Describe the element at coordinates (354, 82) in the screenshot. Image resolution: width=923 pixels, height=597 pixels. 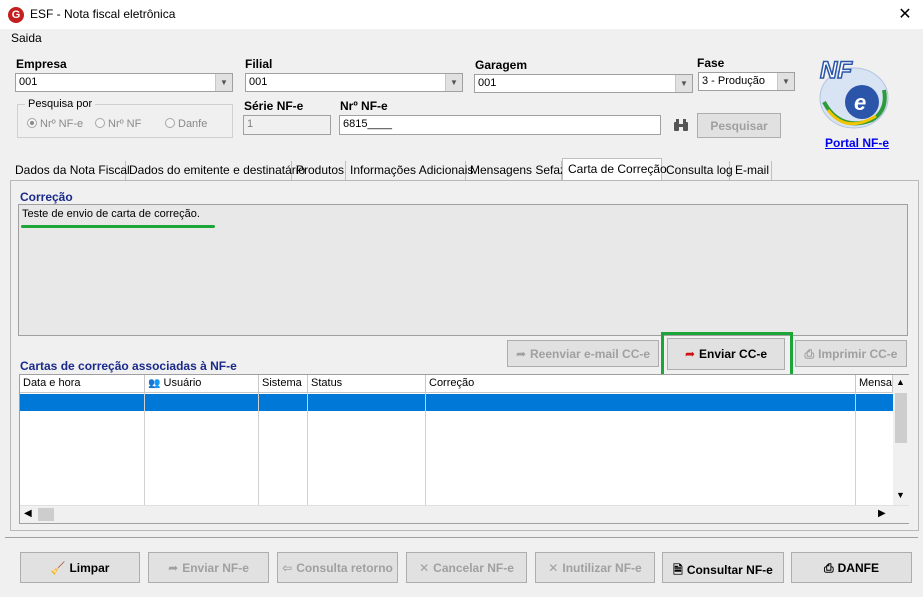
I see `filial-select: 001 ▼` at that location.